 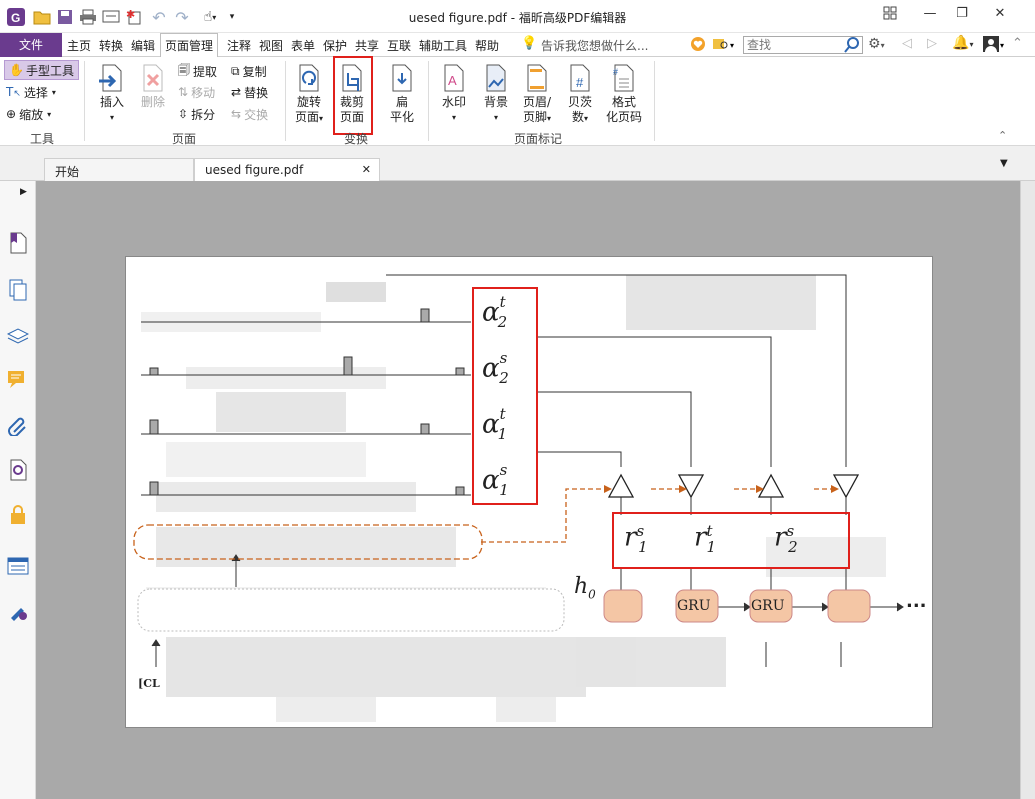 I want to click on comments-icon, so click(x=18, y=379).